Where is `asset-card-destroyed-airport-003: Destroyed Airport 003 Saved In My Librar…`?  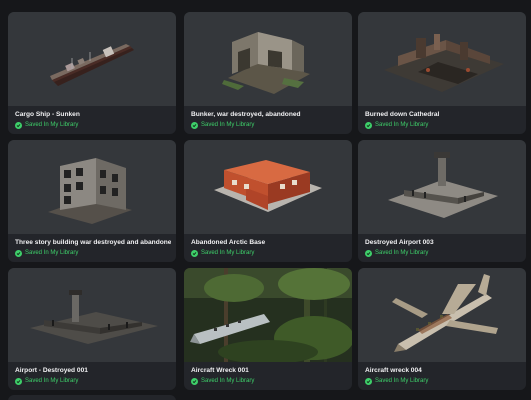
asset-card-destroyed-airport-003: Destroyed Airport 003 Saved In My Librar… is located at coordinates (442, 201).